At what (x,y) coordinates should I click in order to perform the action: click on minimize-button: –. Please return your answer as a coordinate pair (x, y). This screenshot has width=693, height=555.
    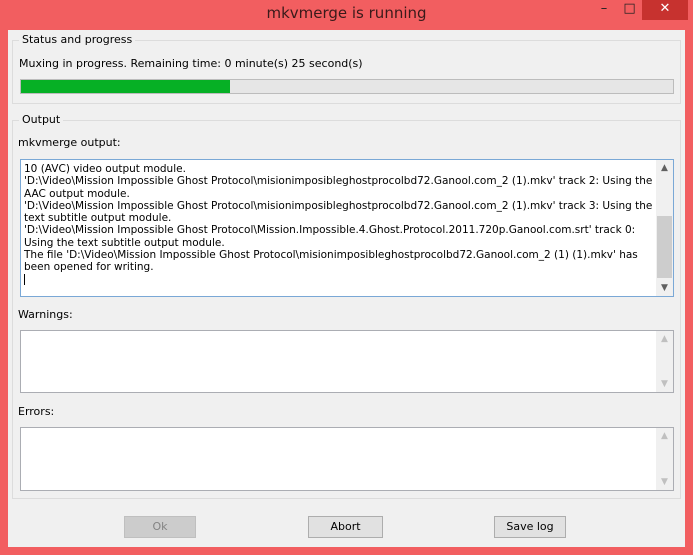
    Looking at the image, I should click on (604, 10).